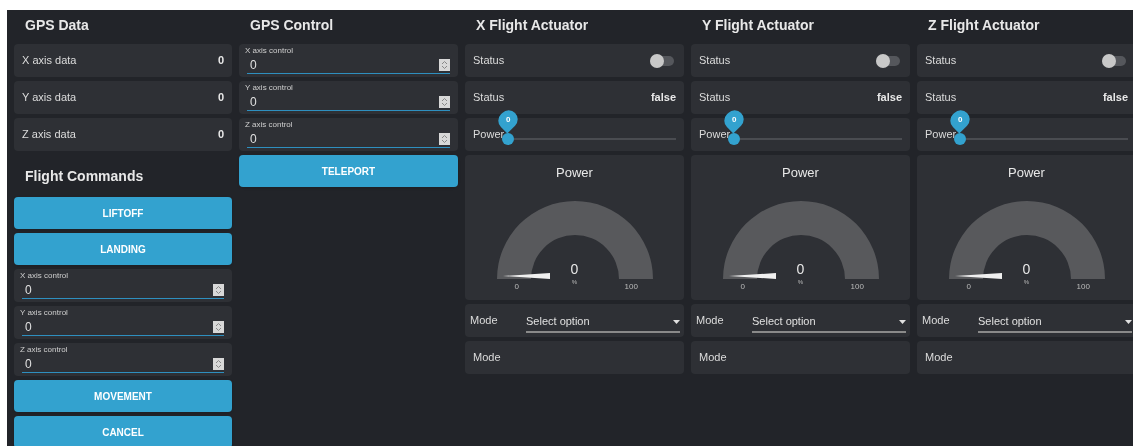  I want to click on section-title: Z Flight Actuator, so click(984, 25).